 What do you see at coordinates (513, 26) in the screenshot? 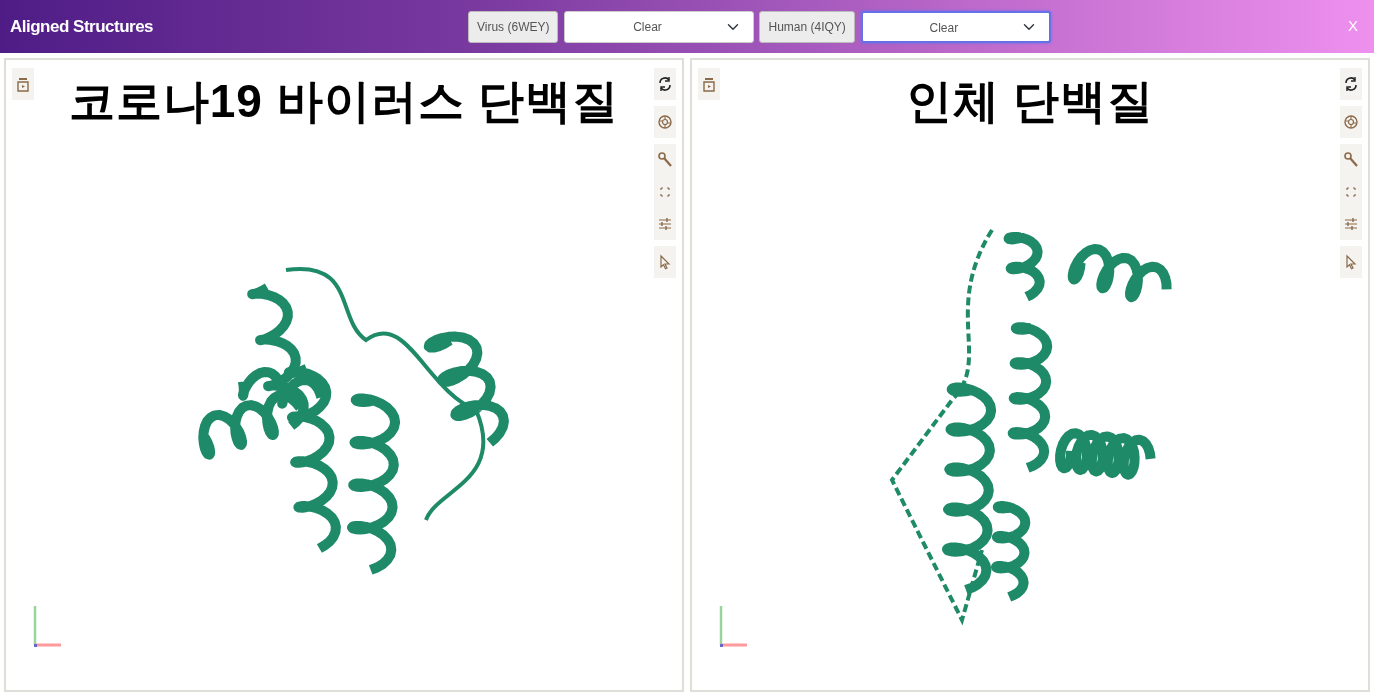
I see `structure-button: Virus (6WEY)` at bounding box center [513, 26].